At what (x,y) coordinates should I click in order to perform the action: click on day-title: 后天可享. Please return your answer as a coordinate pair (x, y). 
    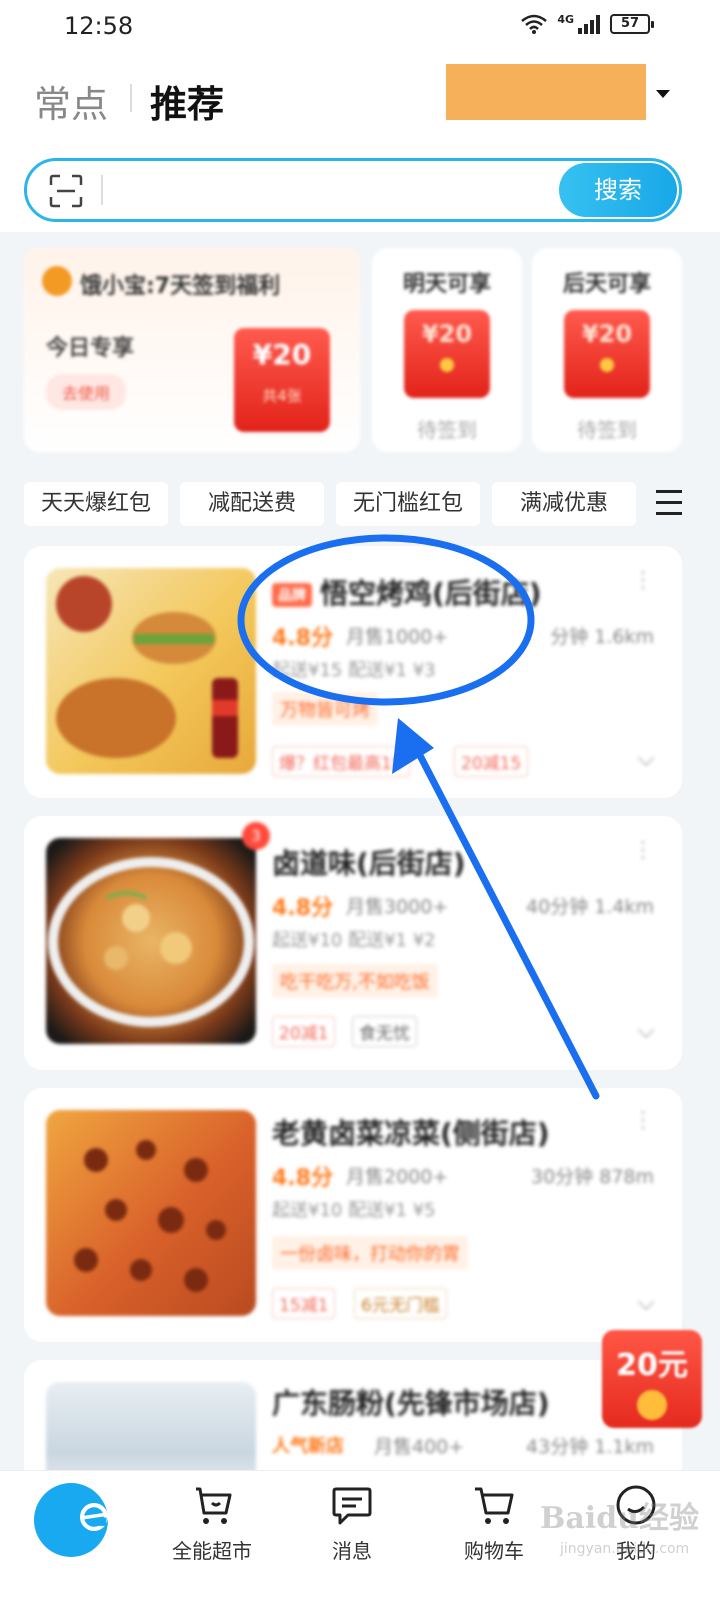
    Looking at the image, I should click on (606, 284).